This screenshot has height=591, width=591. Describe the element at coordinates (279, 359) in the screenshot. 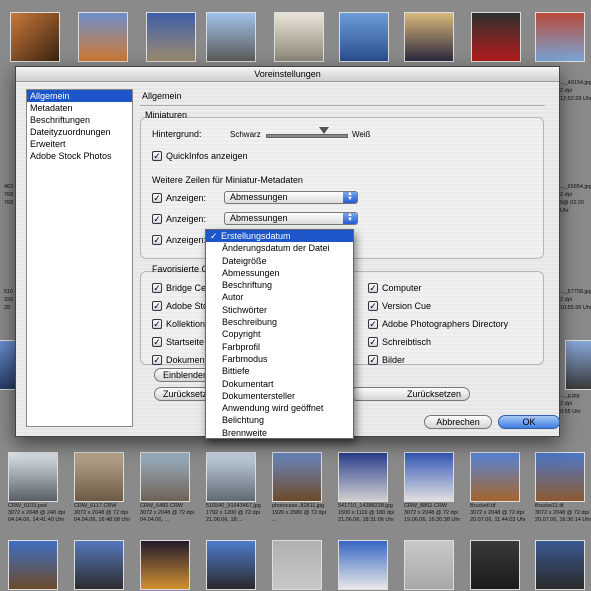

I see `menu-item: Farbmodus` at that location.